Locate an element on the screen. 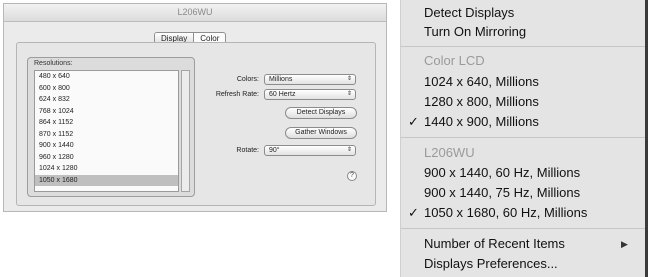  menu-section-color-lcd: Color LCD is located at coordinates (454, 60).